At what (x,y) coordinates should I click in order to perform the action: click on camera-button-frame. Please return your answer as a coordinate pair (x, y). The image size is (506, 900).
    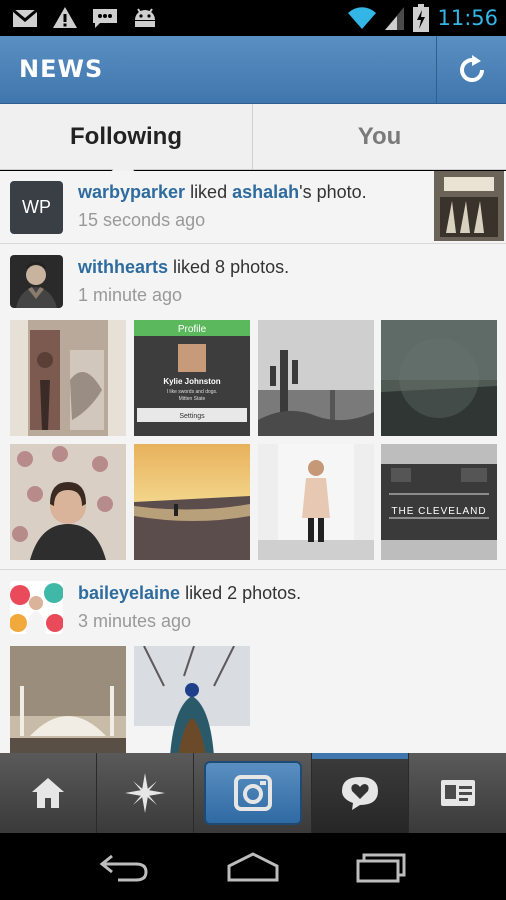
    Looking at the image, I should click on (252, 793).